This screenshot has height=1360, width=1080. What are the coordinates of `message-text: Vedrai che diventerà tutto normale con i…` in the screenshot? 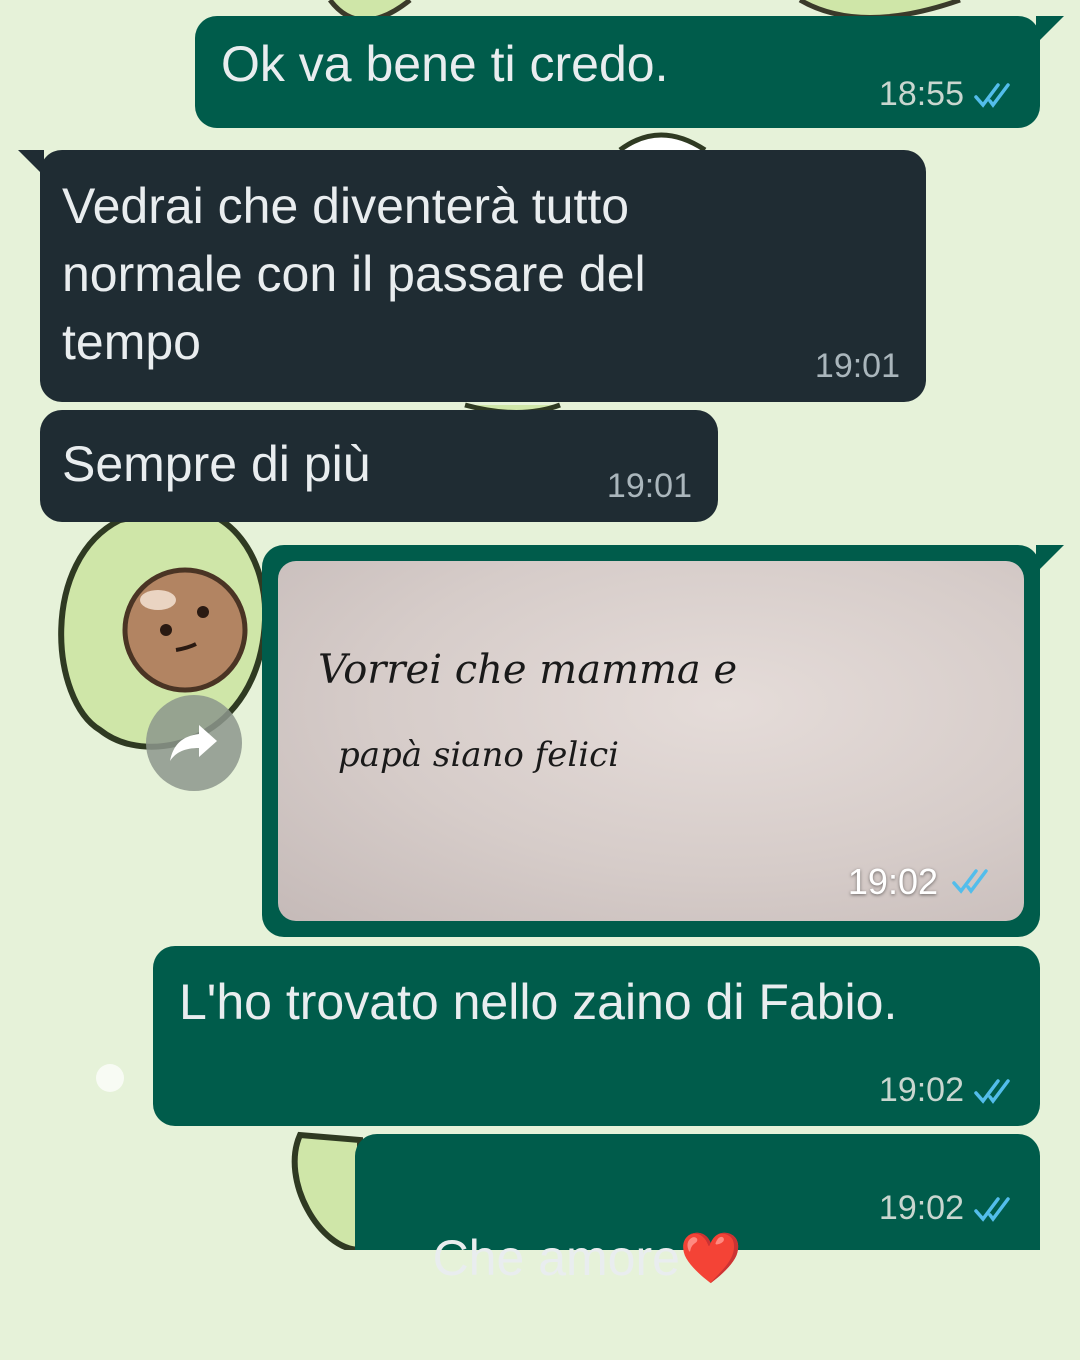 It's located at (354, 274).